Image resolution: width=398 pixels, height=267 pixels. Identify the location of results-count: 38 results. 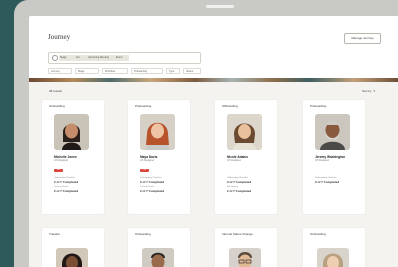
(56, 91).